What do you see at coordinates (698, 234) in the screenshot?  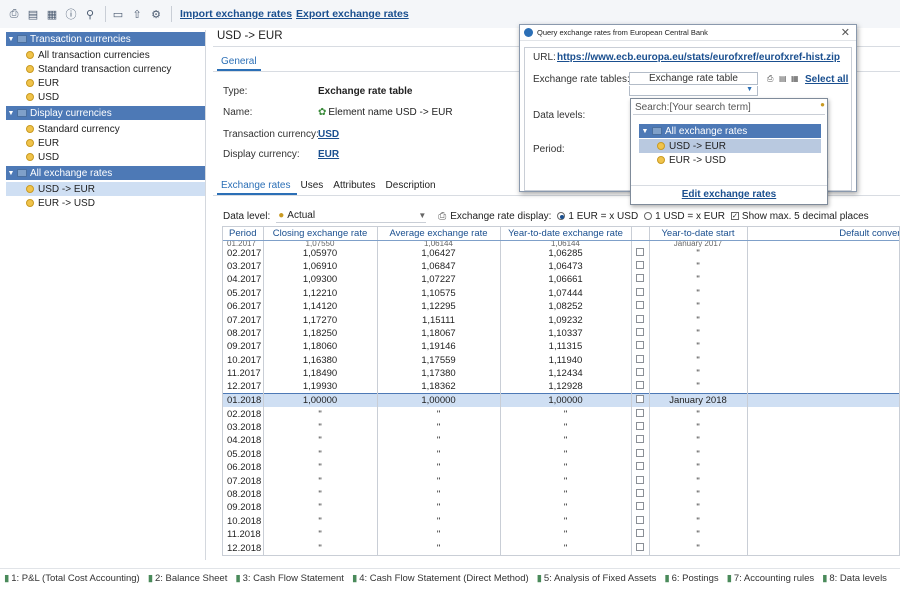 I see `column-header: Year-to-date start` at bounding box center [698, 234].